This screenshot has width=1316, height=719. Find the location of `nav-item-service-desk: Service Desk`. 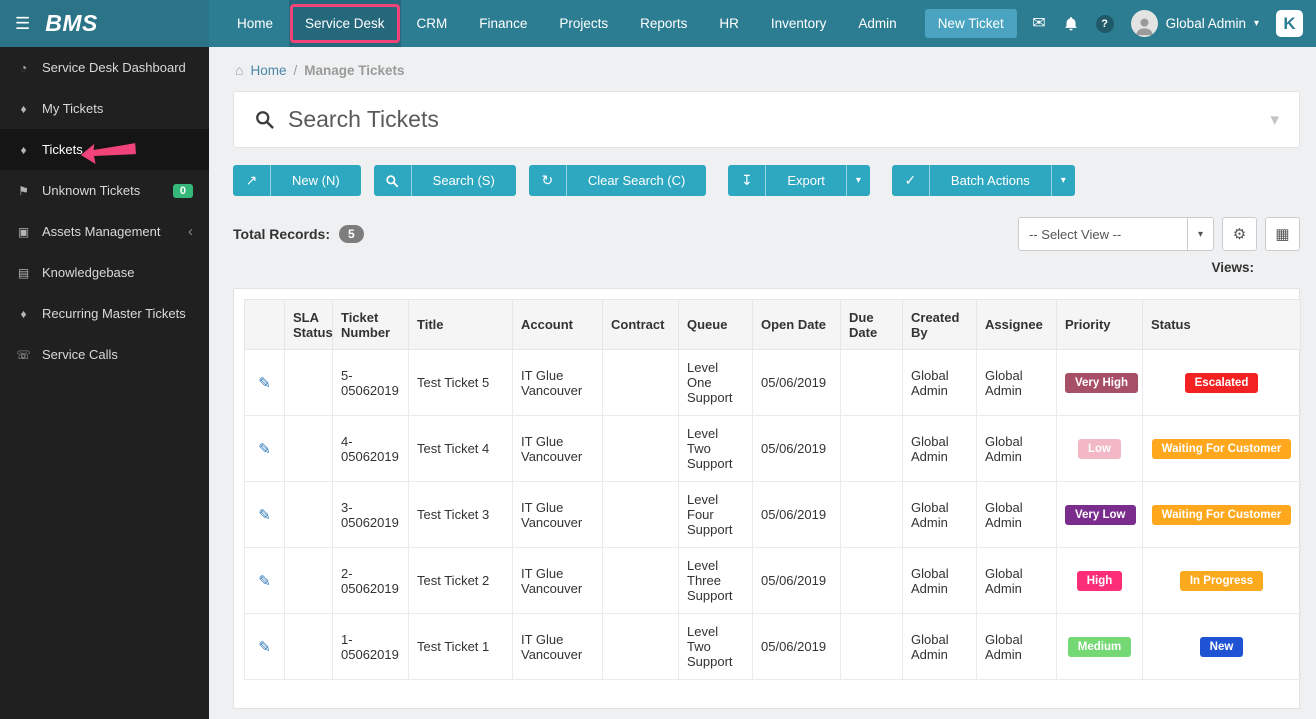

nav-item-service-desk: Service Desk is located at coordinates (345, 23).